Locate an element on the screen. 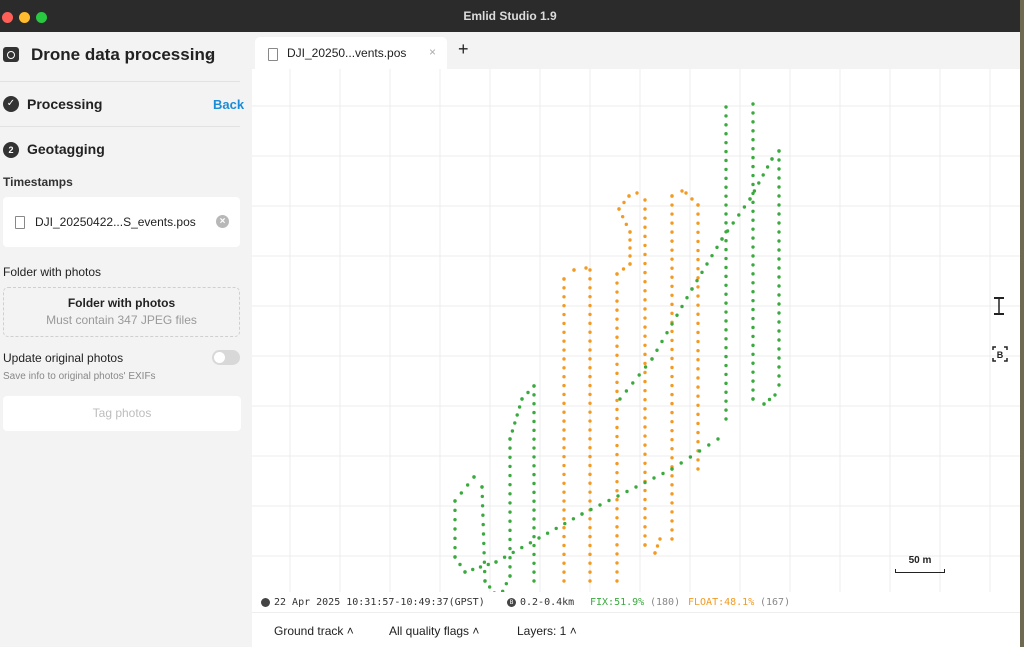  tab-events-pos: DJI_20250...vents.pos × is located at coordinates (351, 53).